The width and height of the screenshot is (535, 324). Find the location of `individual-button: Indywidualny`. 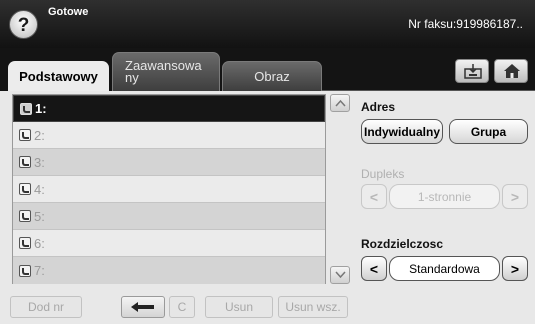

individual-button: Indywidualny is located at coordinates (402, 131).